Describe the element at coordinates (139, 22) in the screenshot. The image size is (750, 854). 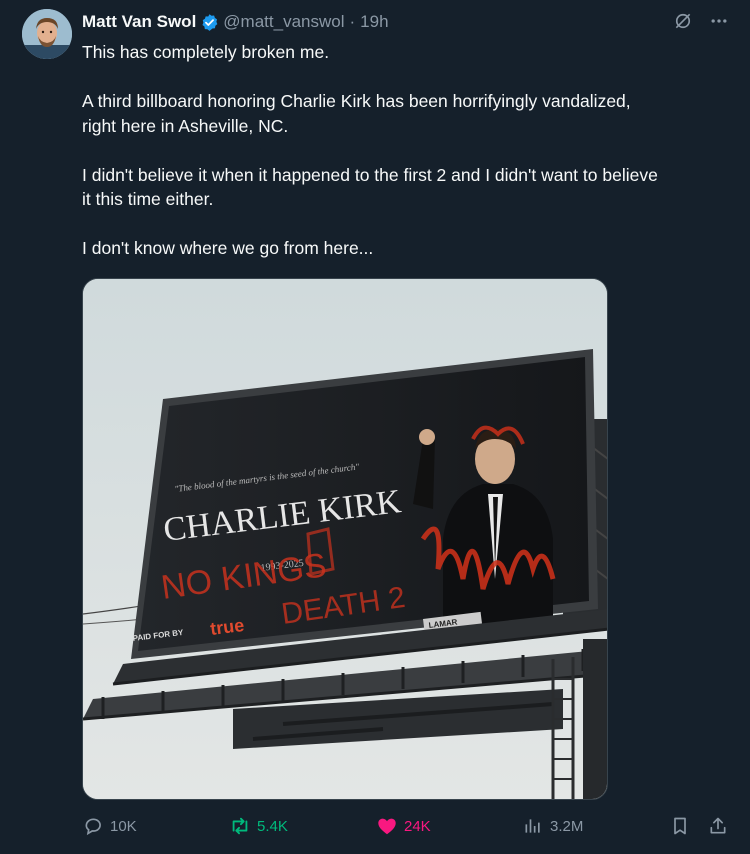
I see `author-name: Matt Van Swol` at that location.